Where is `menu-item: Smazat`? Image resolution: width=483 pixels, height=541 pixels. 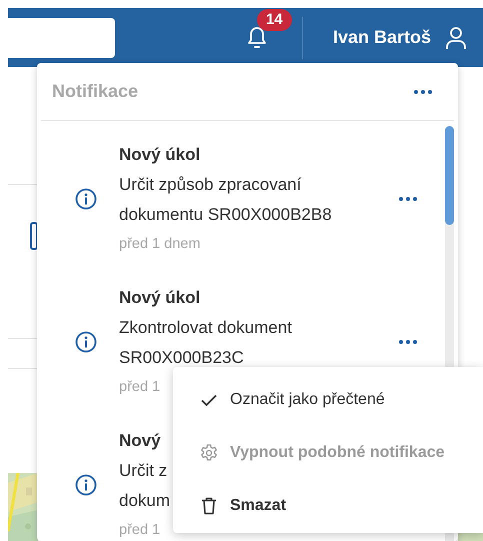 menu-item: Smazat is located at coordinates (328, 505).